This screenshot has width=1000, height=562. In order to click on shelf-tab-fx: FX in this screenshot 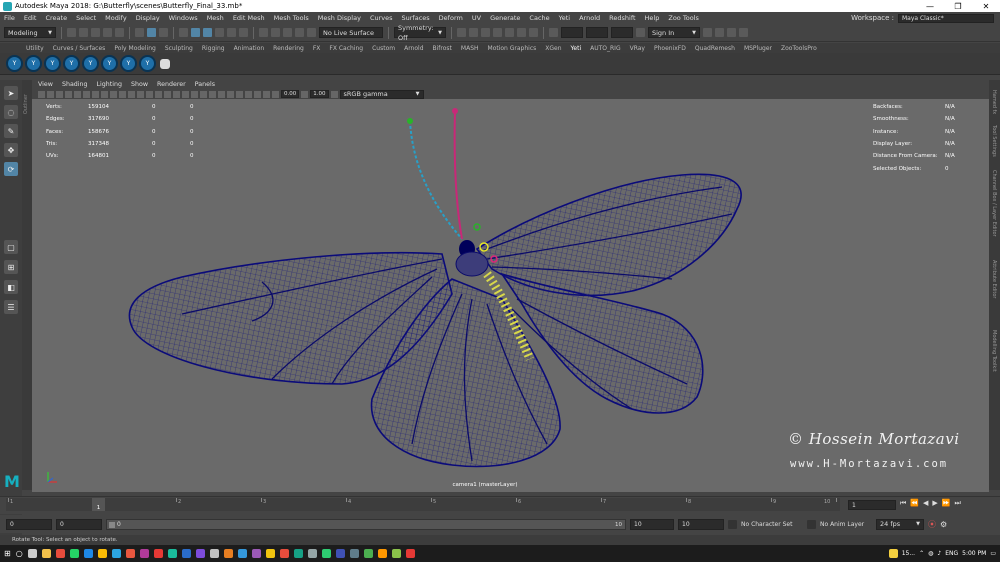, I will do `click(317, 48)`.